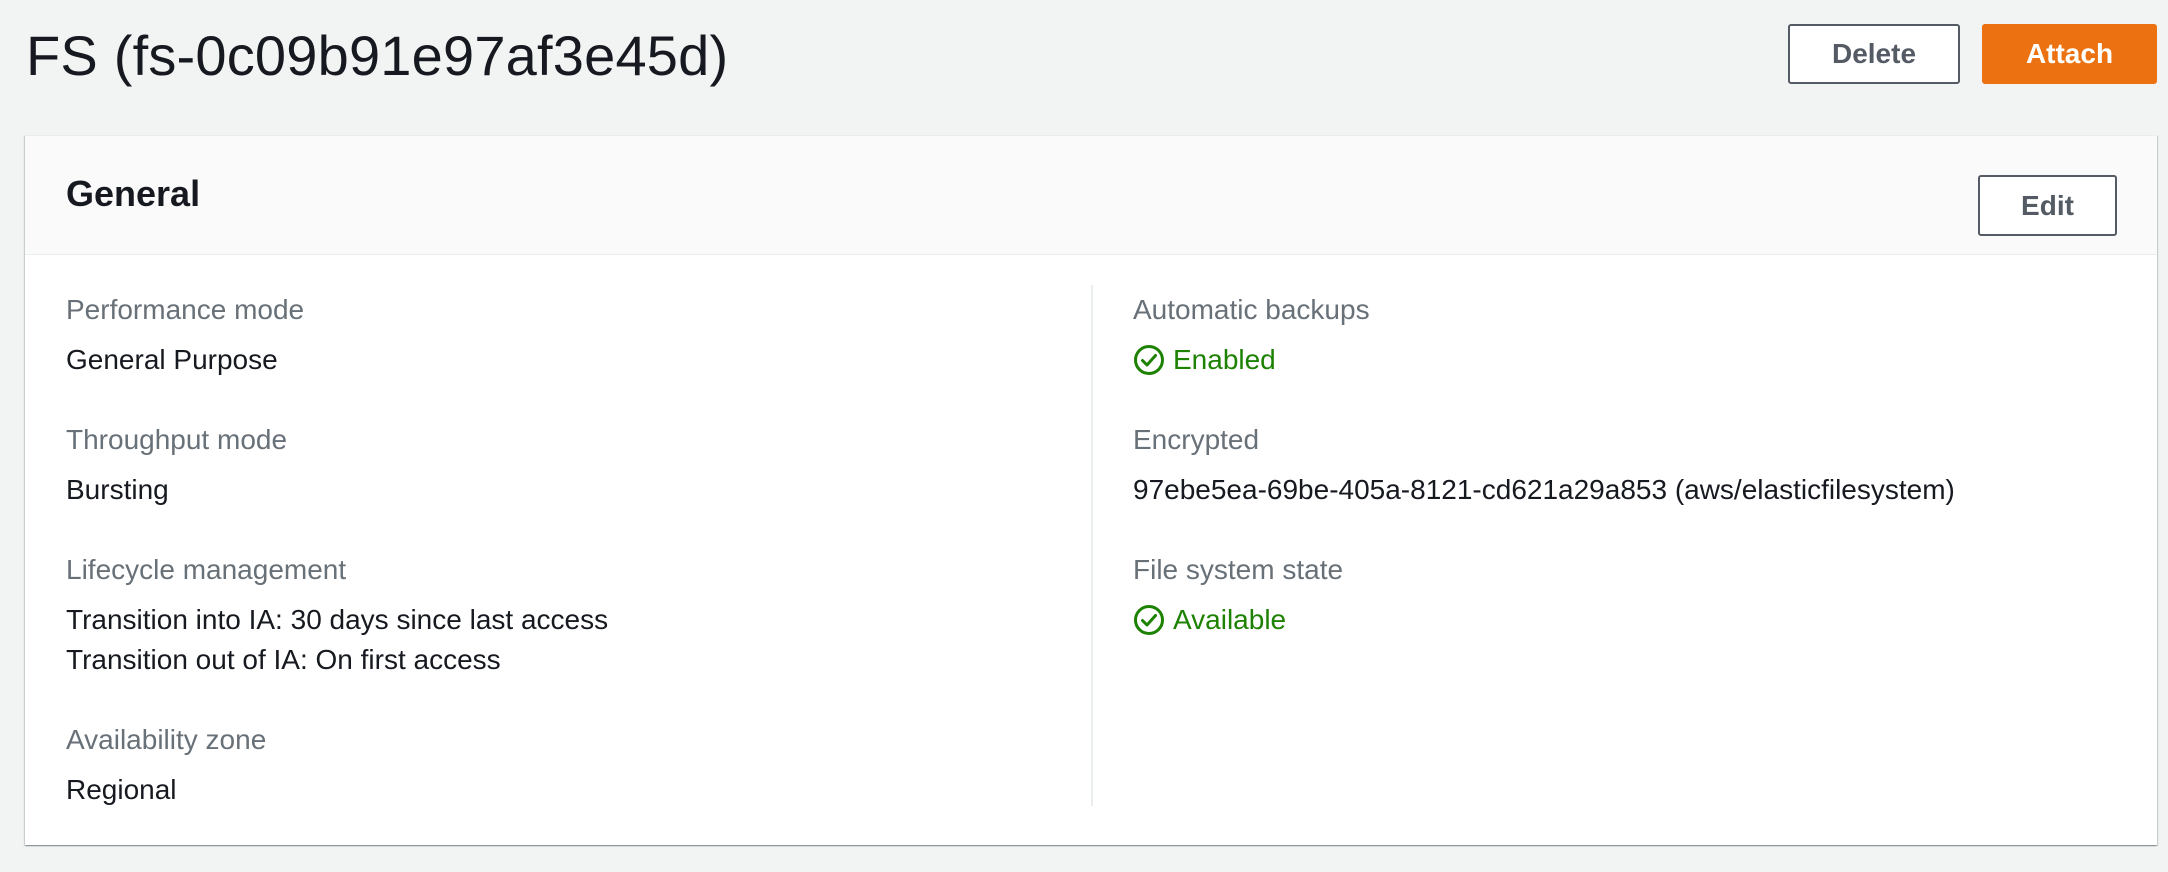  Describe the element at coordinates (1251, 309) in the screenshot. I see `field-label: Automatic backups` at that location.